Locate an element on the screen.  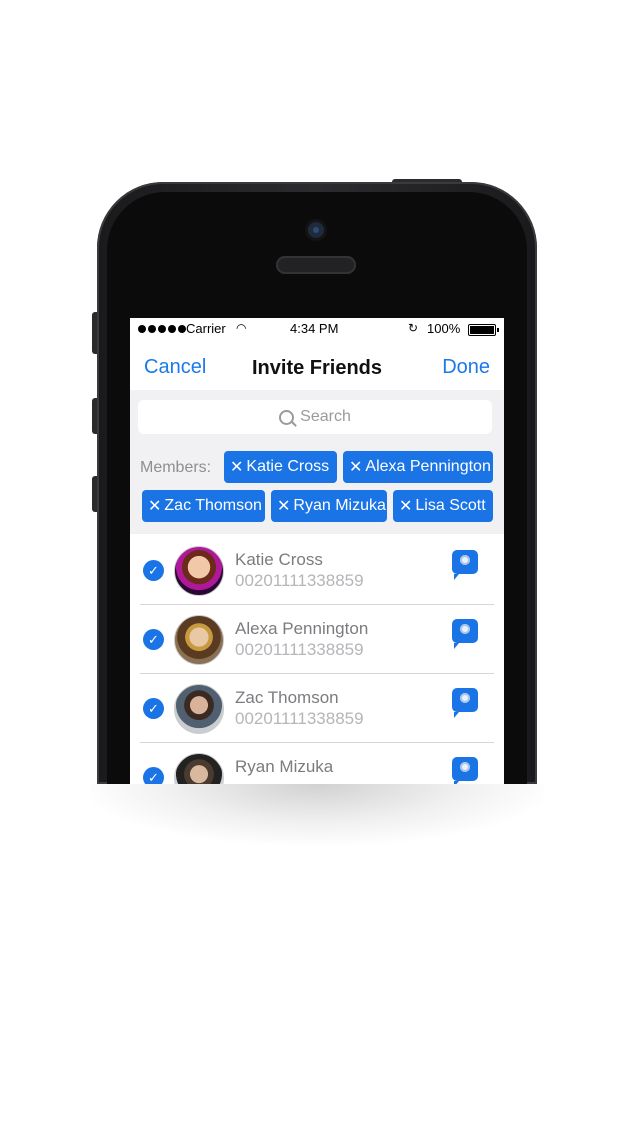
contact-row: ✓ Ryan Mizuka is located at coordinates (317, 763).